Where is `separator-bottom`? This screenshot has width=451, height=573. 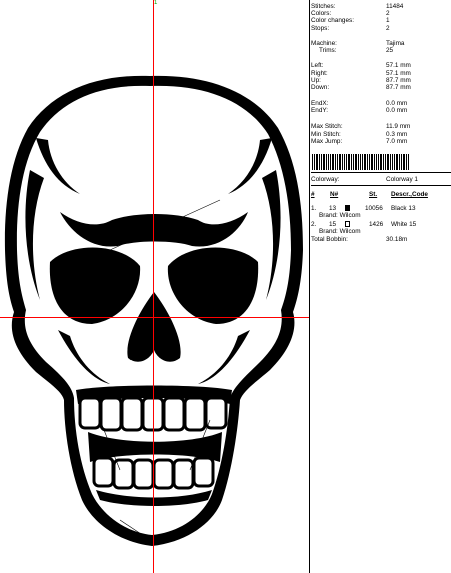
separator-bottom is located at coordinates (381, 185).